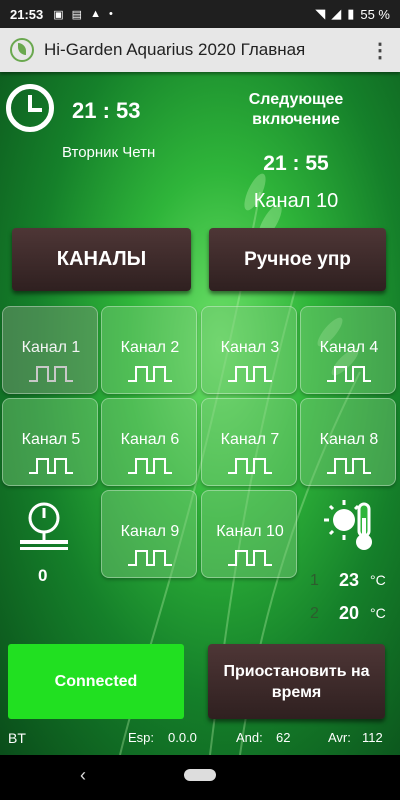 Image resolution: width=400 pixels, height=800 pixels. I want to click on status-right: ◥ ◢ ▮ 55 %, so click(352, 14).